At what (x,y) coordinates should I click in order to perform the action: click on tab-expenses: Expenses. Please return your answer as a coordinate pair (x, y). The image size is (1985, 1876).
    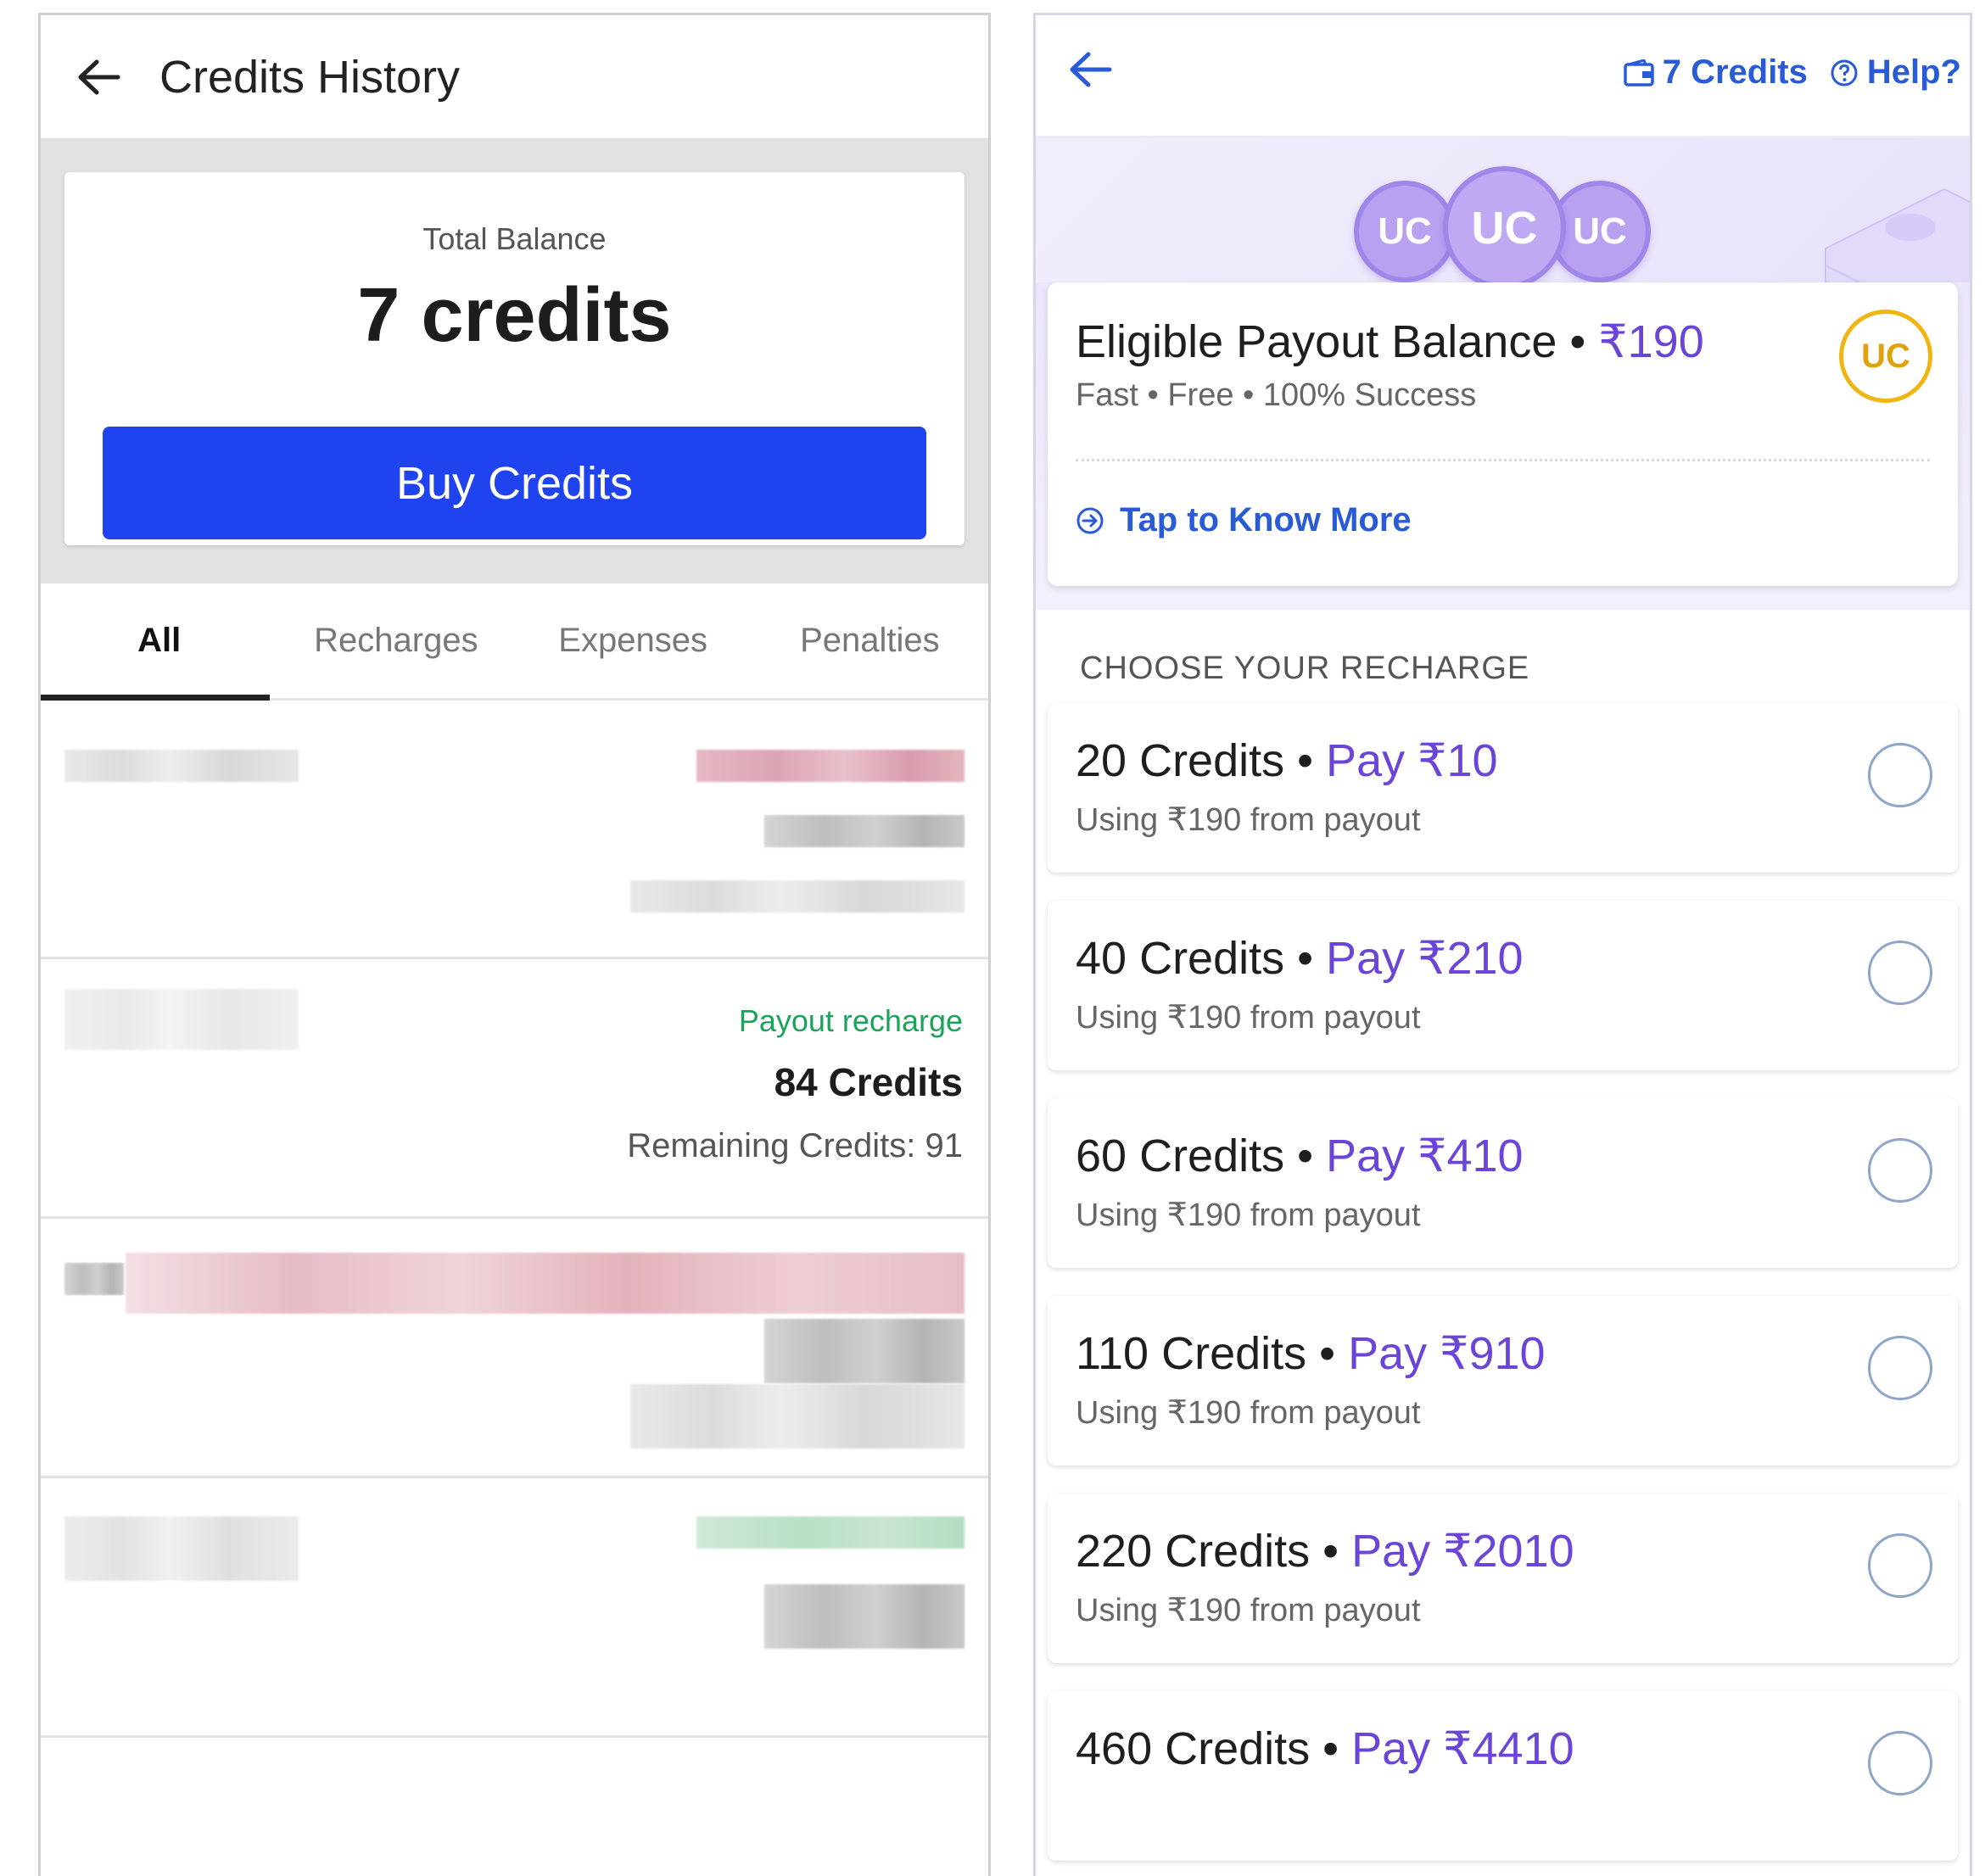
    Looking at the image, I should click on (633, 640).